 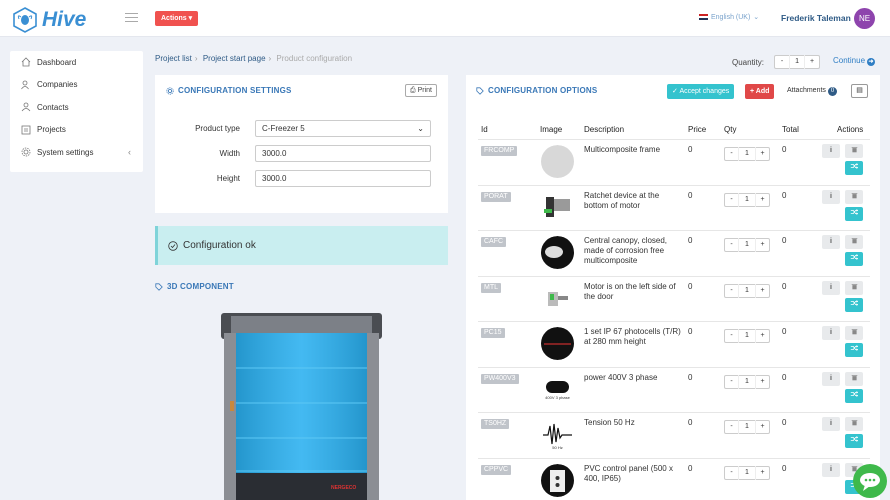 What do you see at coordinates (229, 90) in the screenshot?
I see `configuration-settings-title: CONFIGURATION SETTINGS` at bounding box center [229, 90].